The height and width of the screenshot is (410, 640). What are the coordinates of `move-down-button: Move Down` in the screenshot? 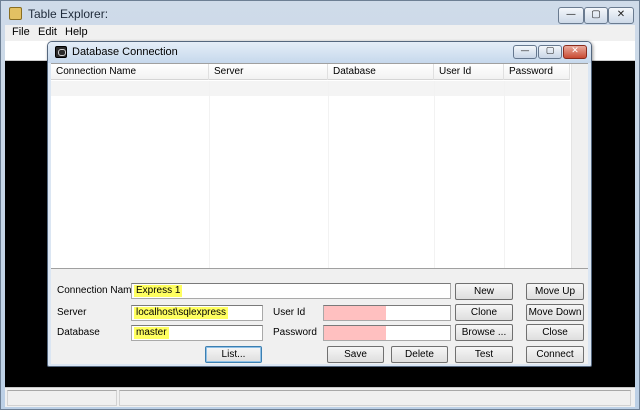 It's located at (555, 312).